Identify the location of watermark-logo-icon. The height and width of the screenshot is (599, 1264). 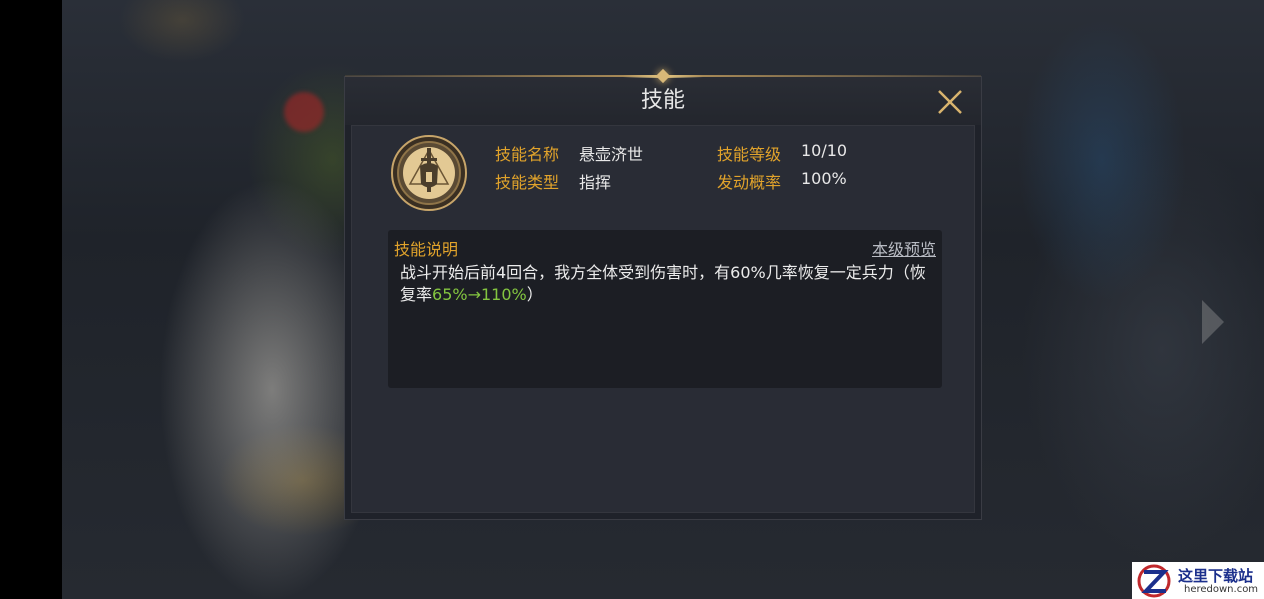
(1154, 581).